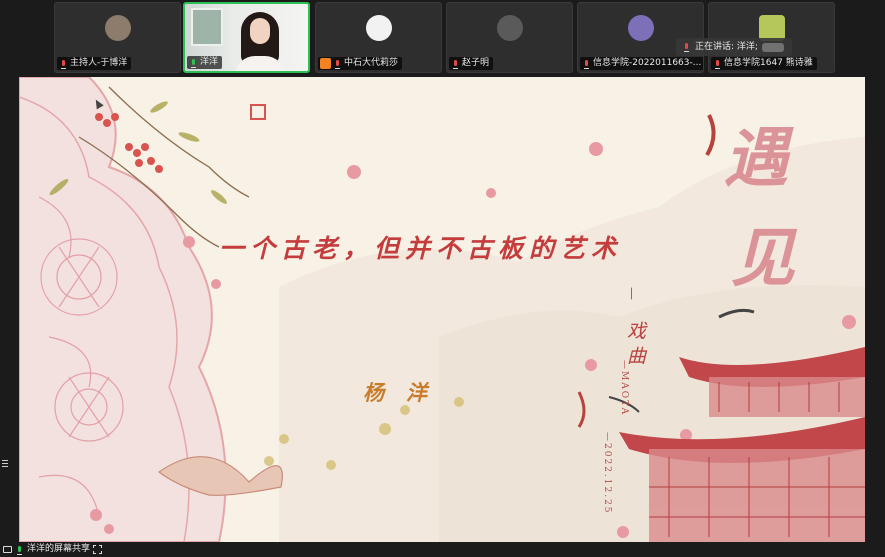  I want to click on participant-tile-3: 中石大代莉莎, so click(378, 37).